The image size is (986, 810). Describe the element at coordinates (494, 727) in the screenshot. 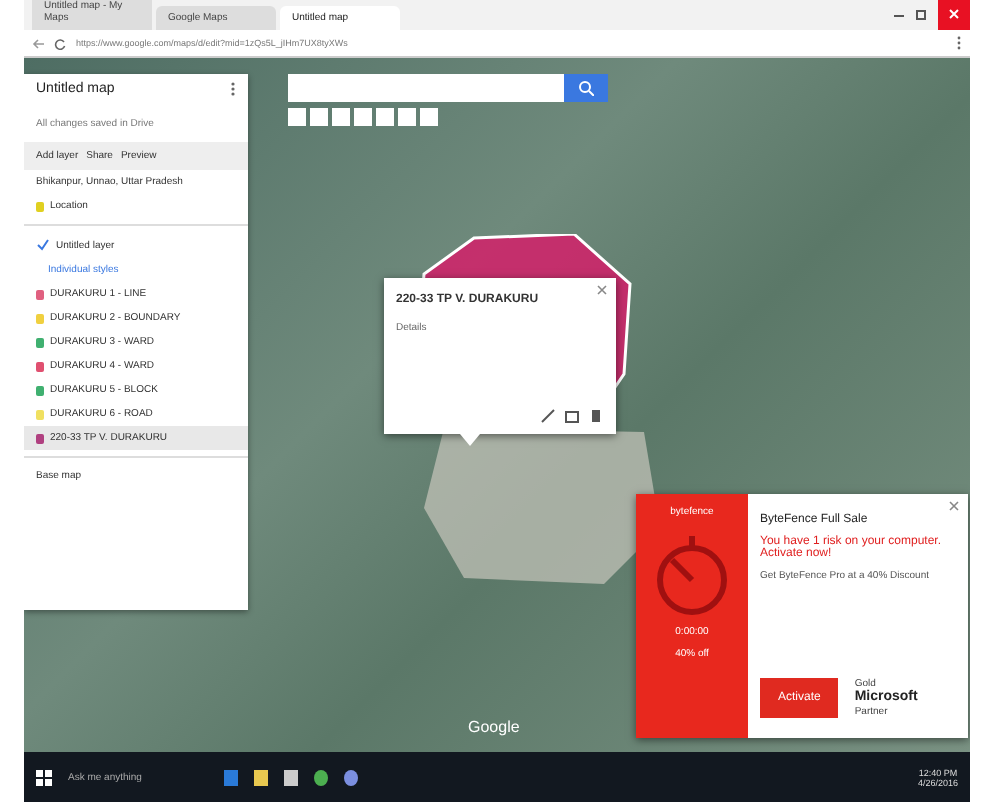

I see `map-attribution: Google` at that location.